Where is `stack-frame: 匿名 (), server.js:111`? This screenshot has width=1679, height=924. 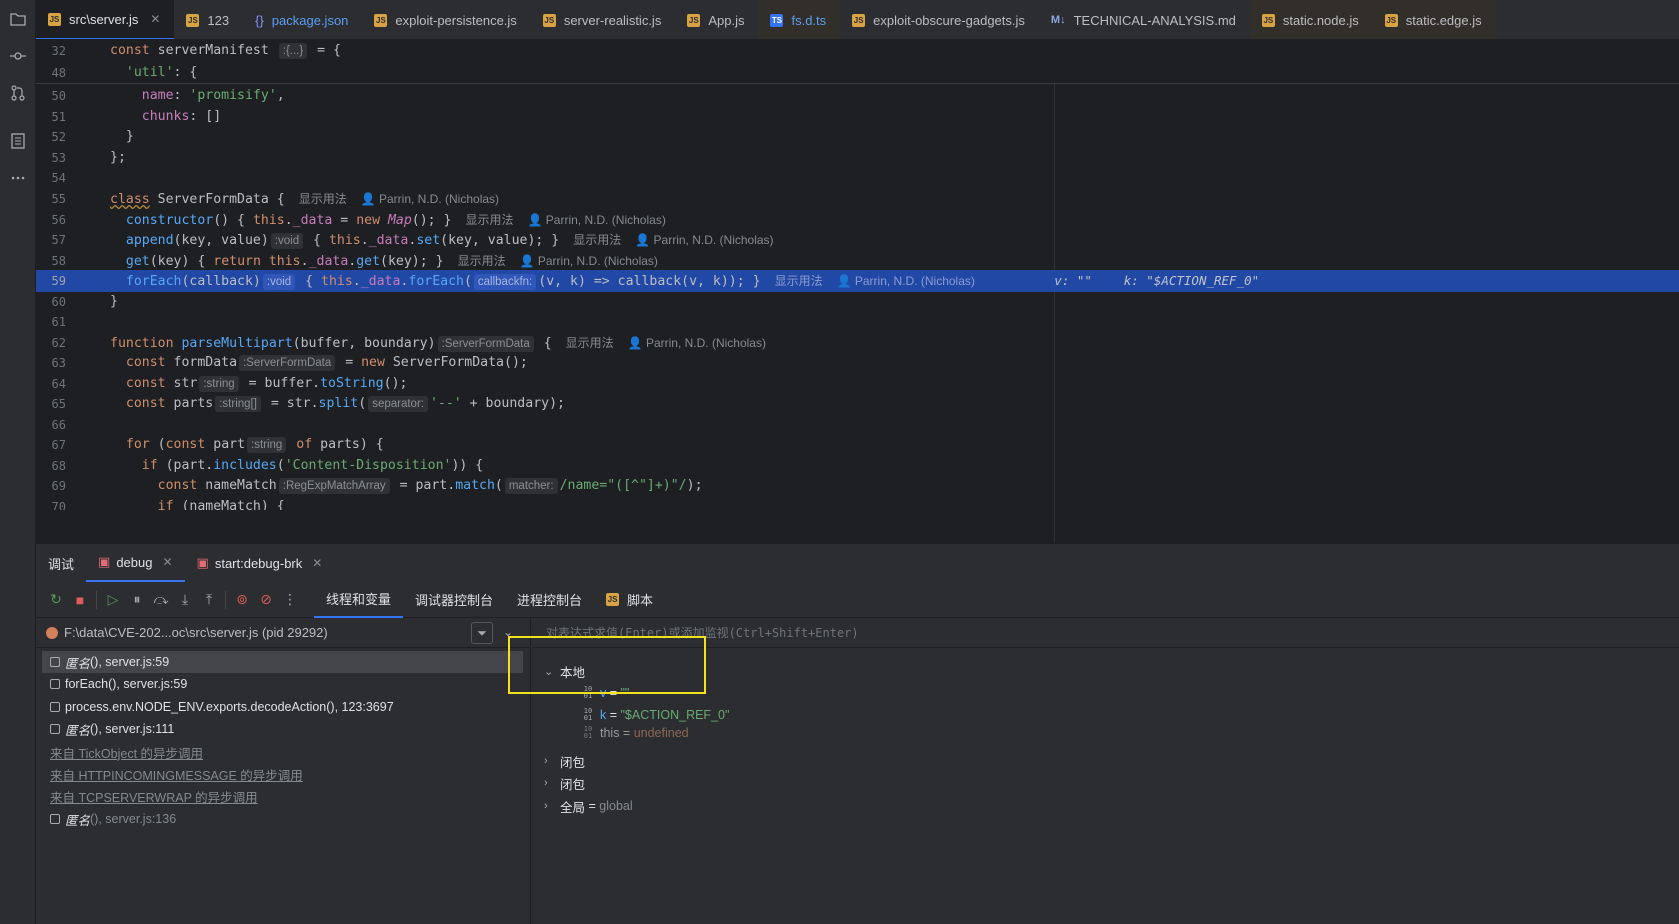 stack-frame: 匿名 (), server.js:111 is located at coordinates (282, 729).